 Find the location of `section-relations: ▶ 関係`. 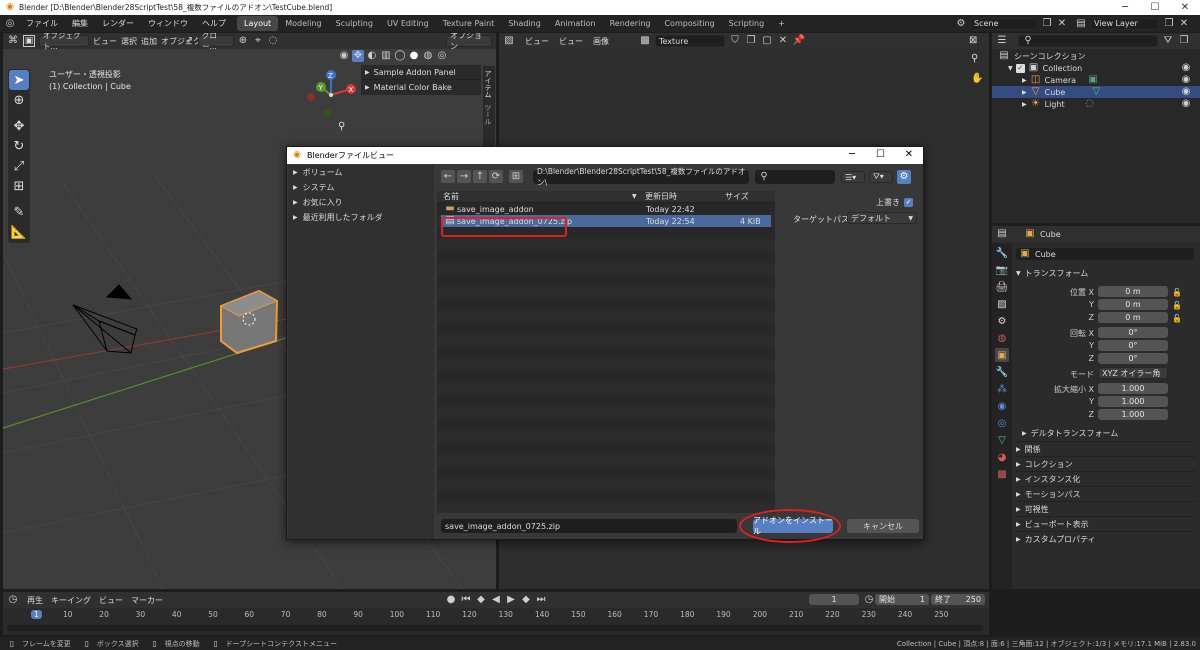

section-relations: ▶ 関係 is located at coordinates (1106, 448).